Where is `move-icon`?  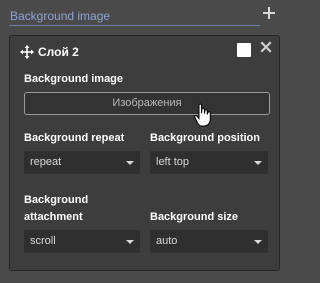
move-icon is located at coordinates (27, 52).